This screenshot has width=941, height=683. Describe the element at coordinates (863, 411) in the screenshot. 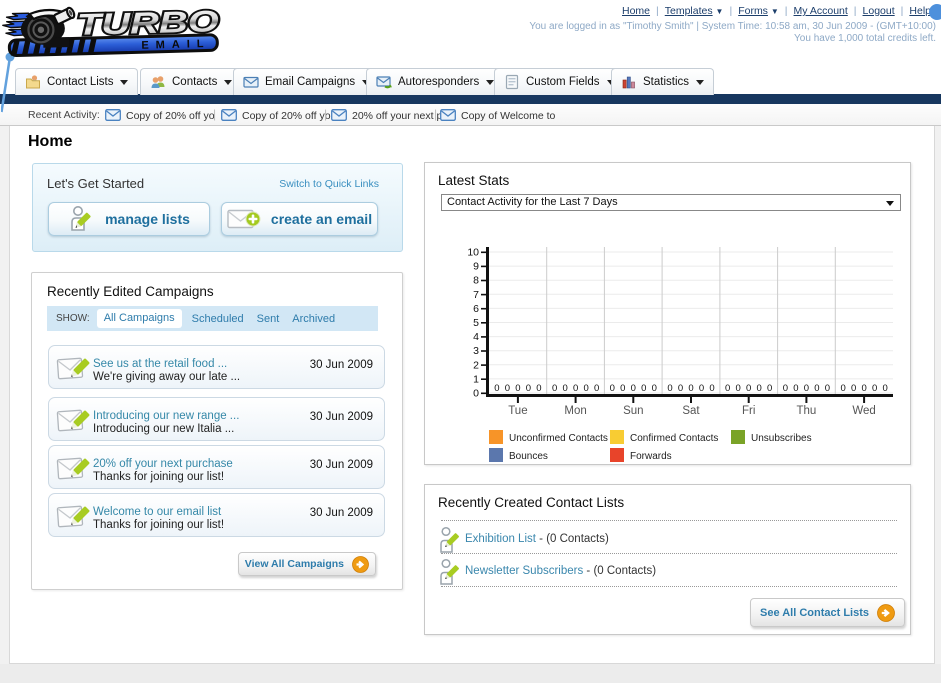

I see `svg-text: Wed` at that location.